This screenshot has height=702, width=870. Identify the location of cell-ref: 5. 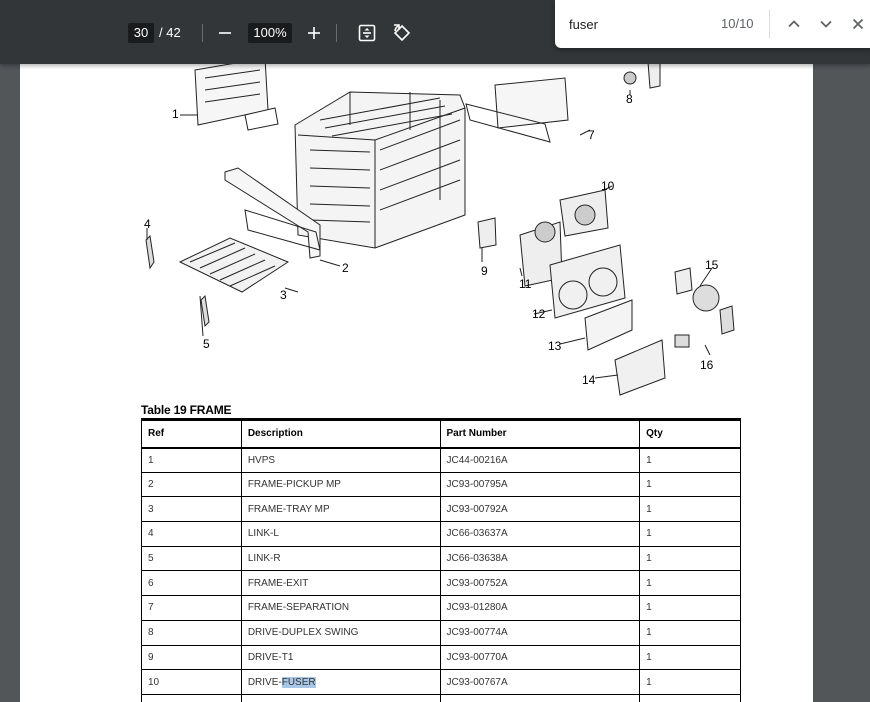
(191, 558).